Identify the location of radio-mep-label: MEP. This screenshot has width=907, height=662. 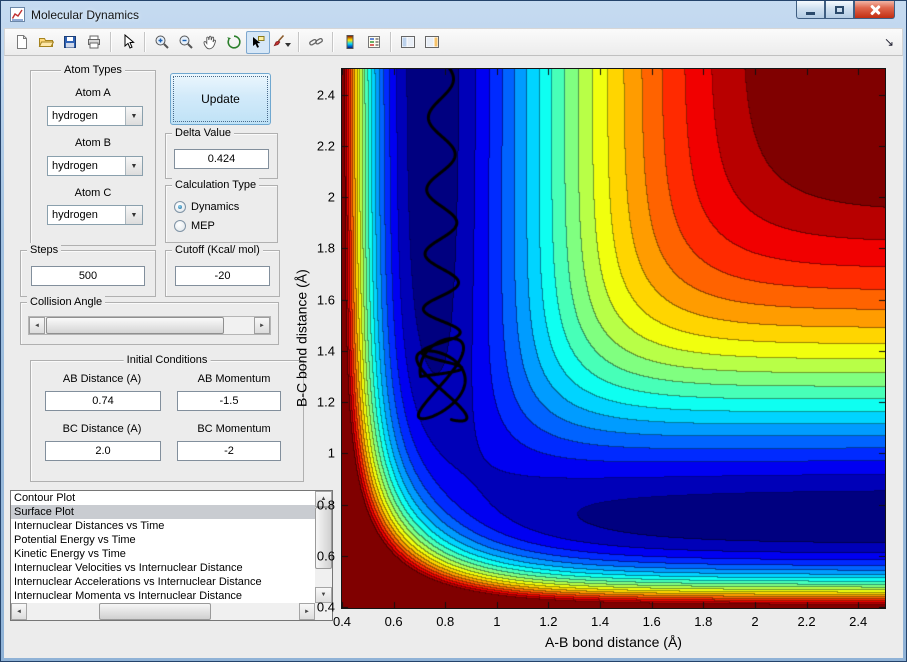
(203, 226).